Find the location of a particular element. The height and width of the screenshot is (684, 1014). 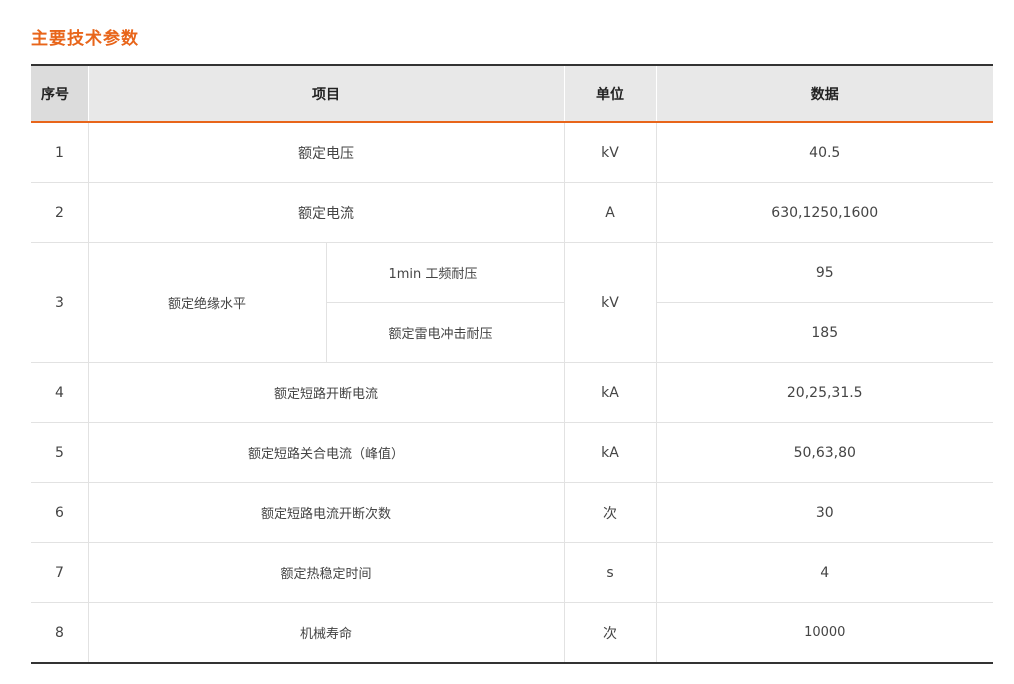

row-data: 10000 is located at coordinates (825, 632).